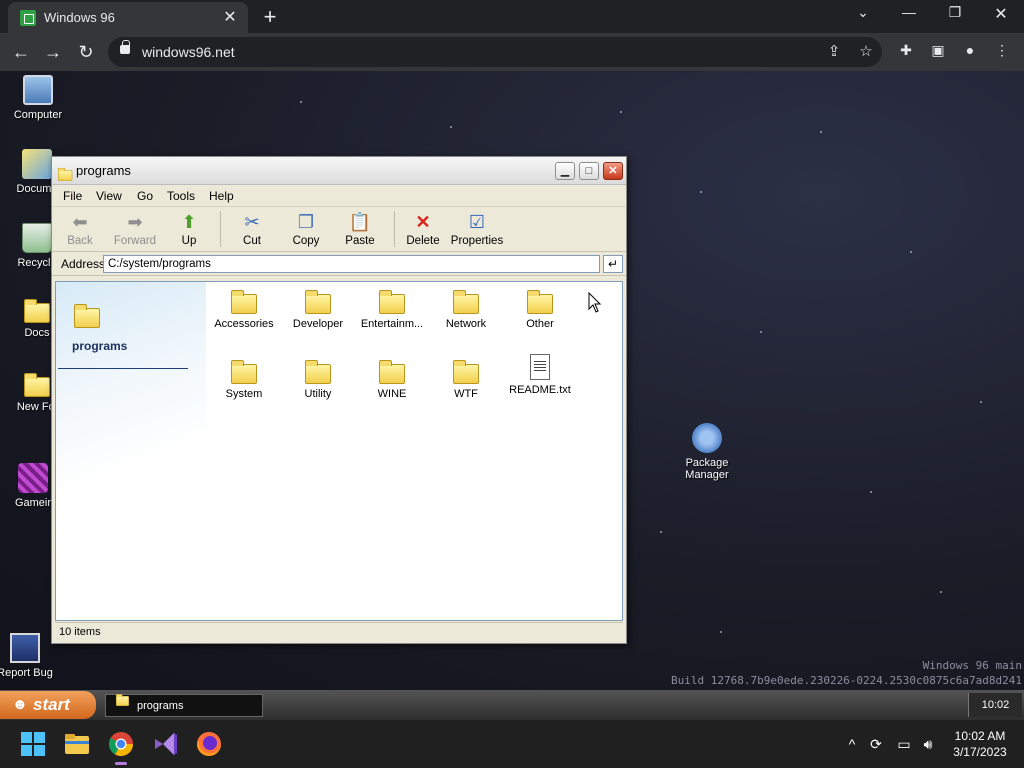 The width and height of the screenshot is (1024, 768). What do you see at coordinates (1001, 14) in the screenshot?
I see `close-window-icon: ✕` at bounding box center [1001, 14].